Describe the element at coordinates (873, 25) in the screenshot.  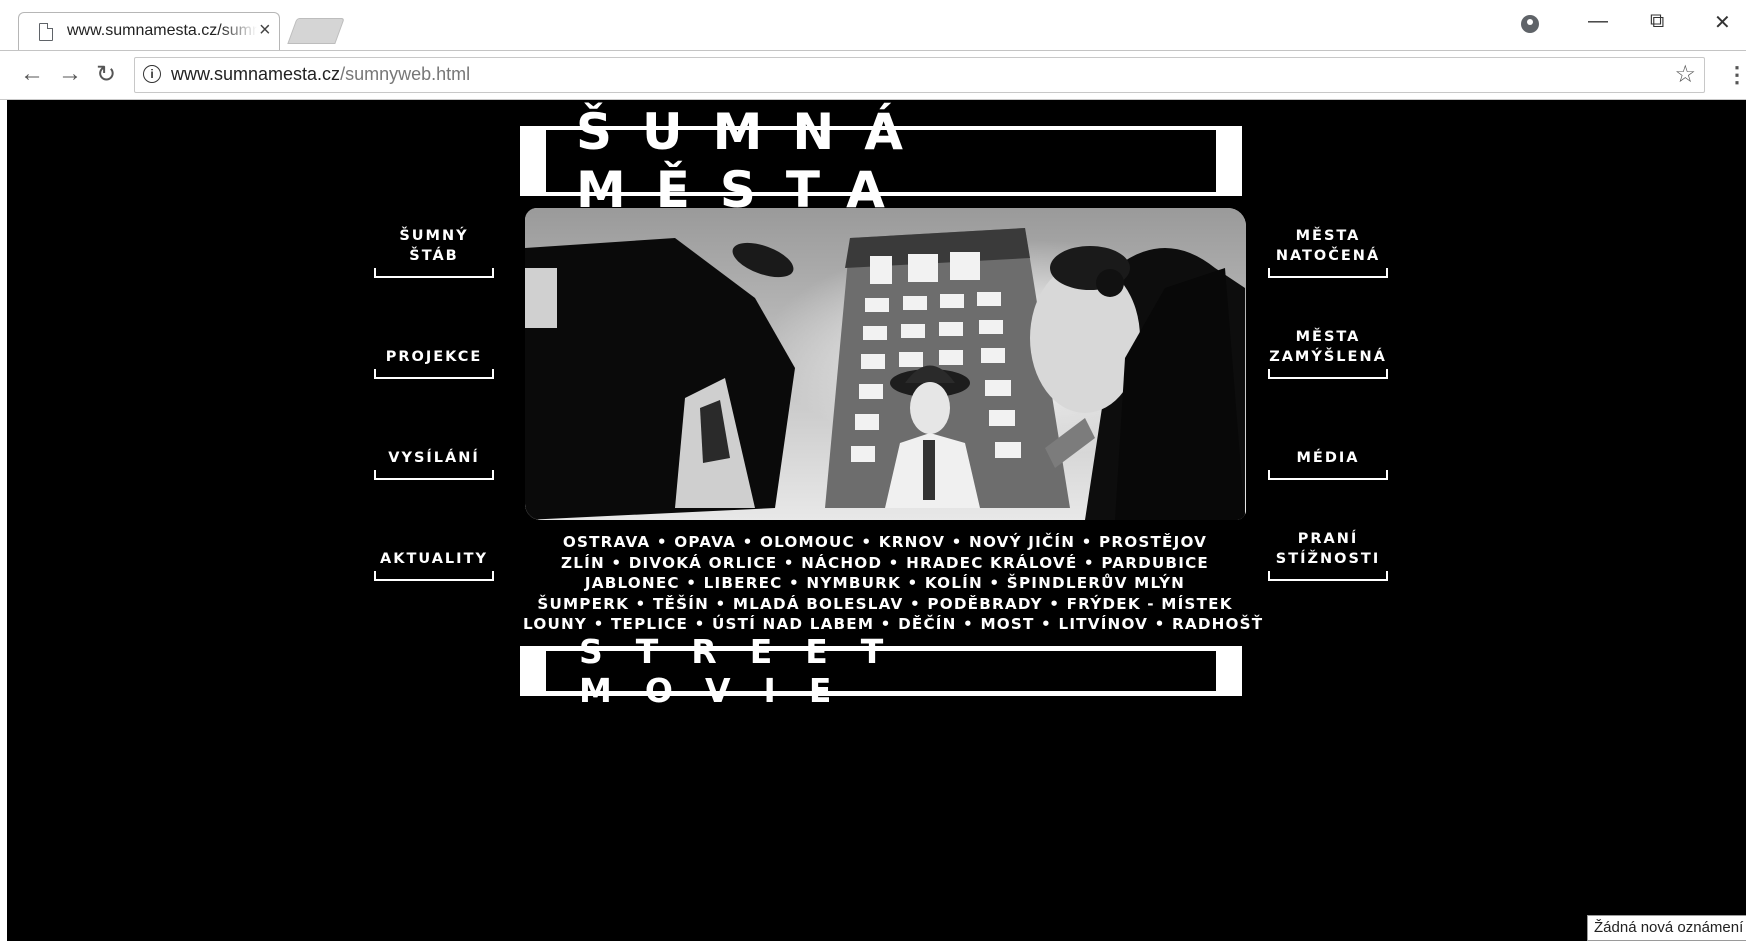
I see `tab-strip: www.sumnamesta.cz/sumnyweb.html × — ⧉ ✕` at that location.